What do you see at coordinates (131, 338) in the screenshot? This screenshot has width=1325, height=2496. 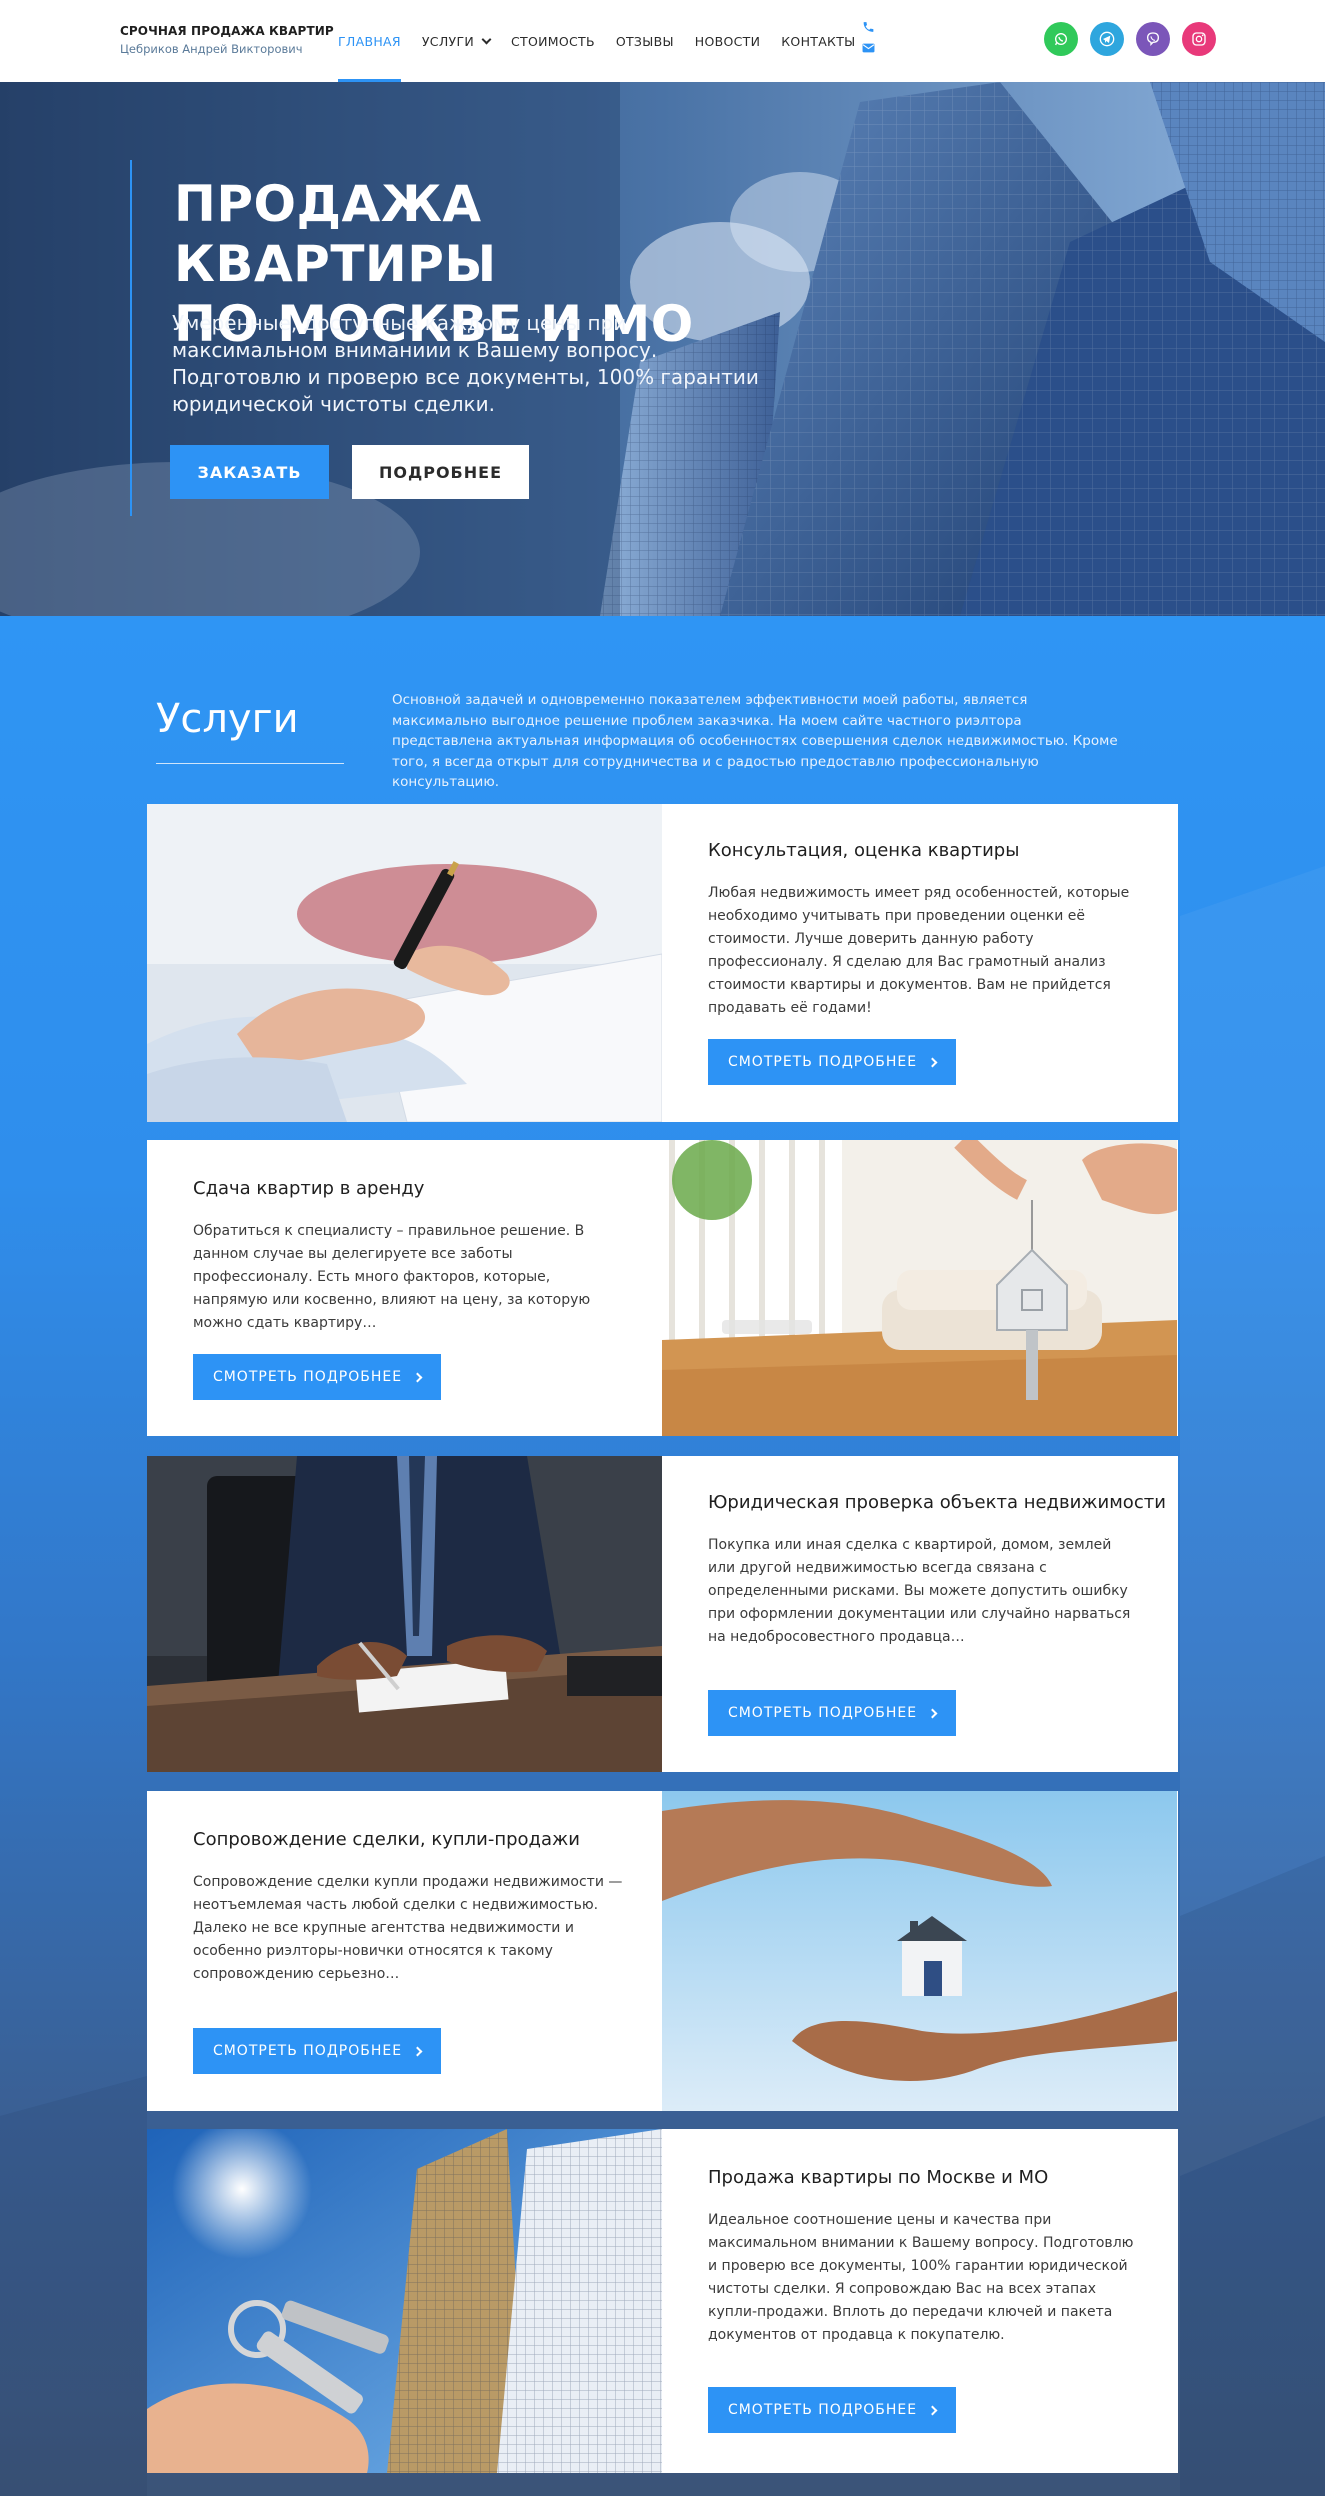 I see `hero-accent-line` at bounding box center [131, 338].